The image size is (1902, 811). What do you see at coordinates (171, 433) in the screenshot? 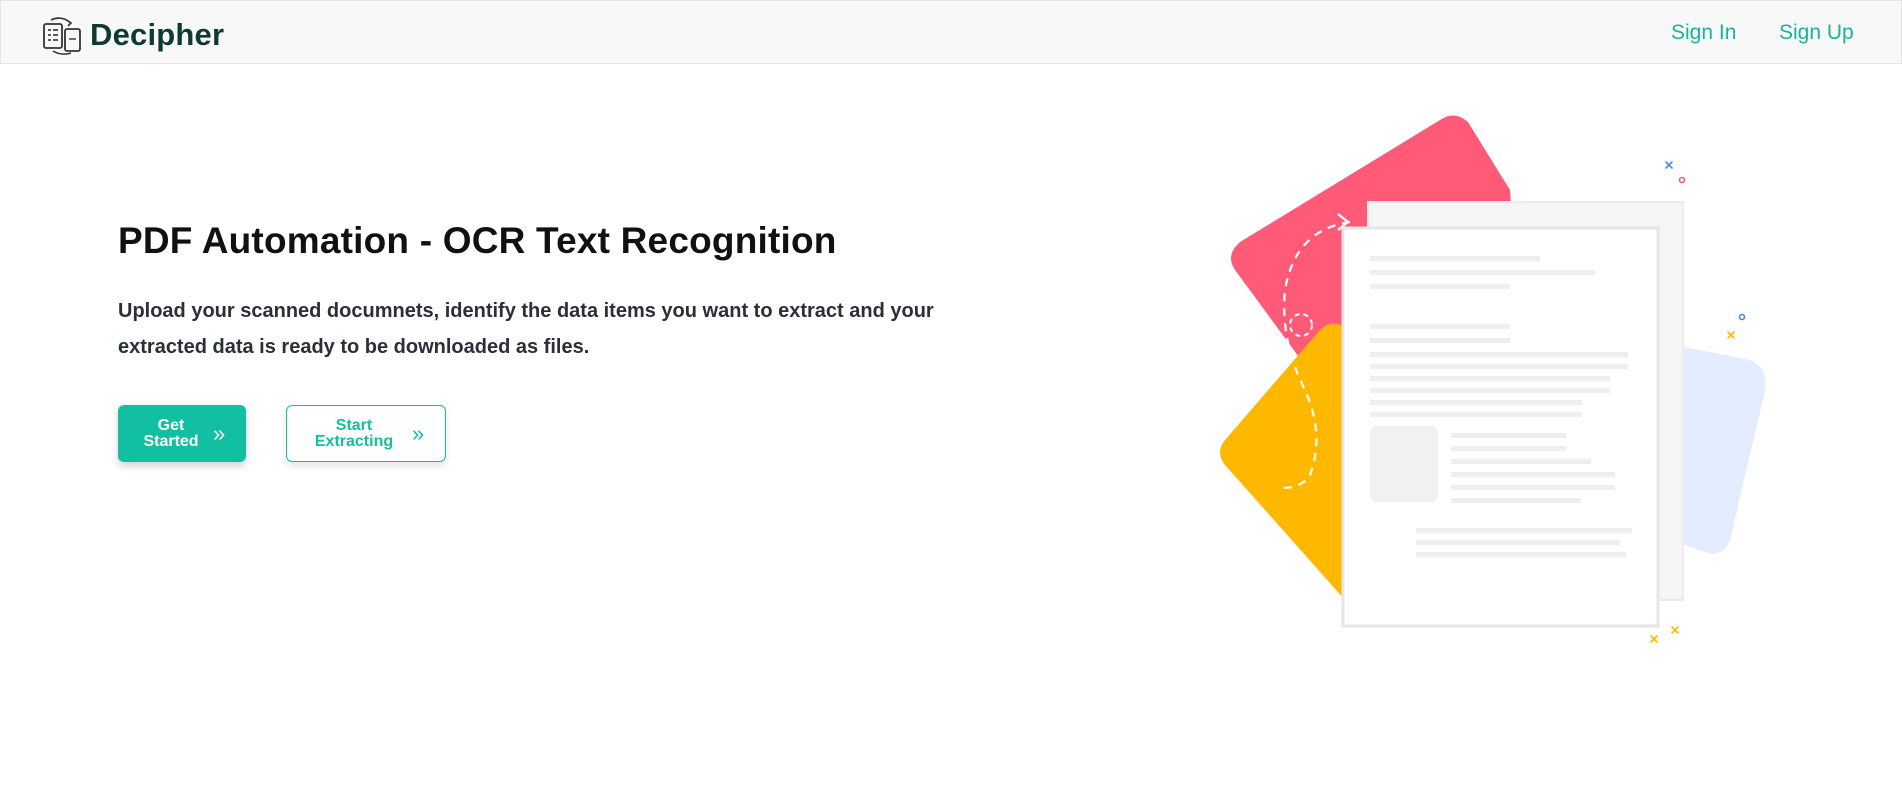
I see `get-started-label: Get Started` at bounding box center [171, 433].